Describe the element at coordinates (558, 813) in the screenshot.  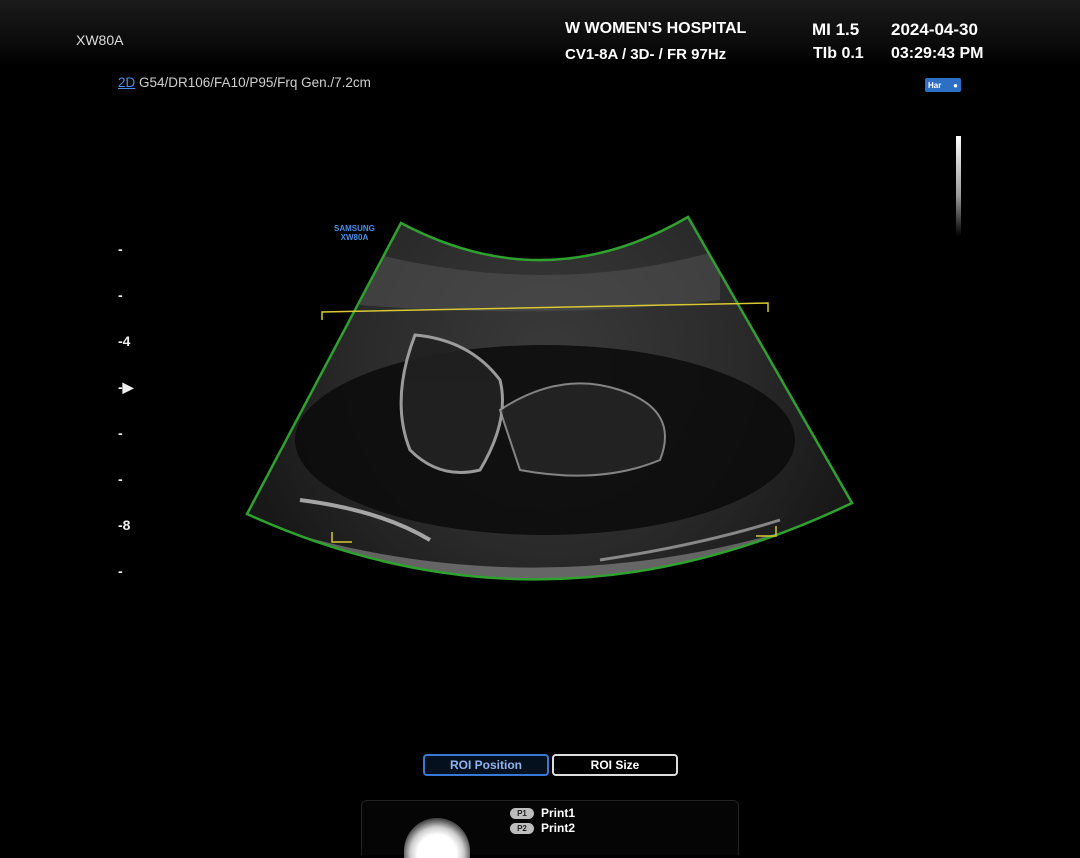
I see `print1-label: Print1` at that location.